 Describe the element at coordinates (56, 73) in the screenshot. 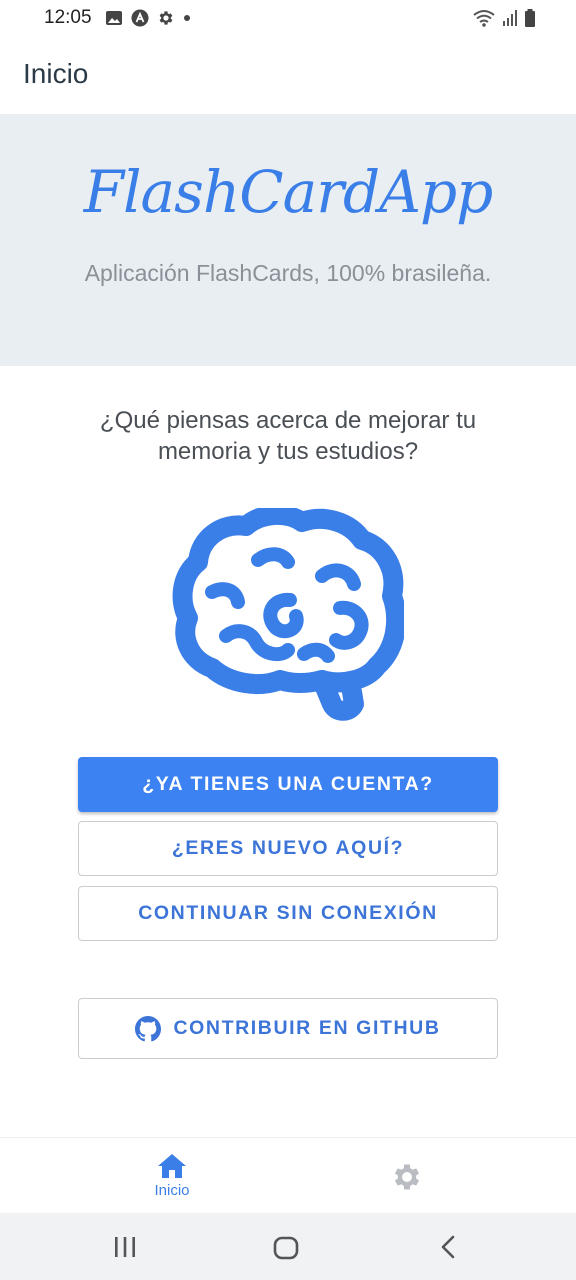

I see `page-title: Inicio` at that location.